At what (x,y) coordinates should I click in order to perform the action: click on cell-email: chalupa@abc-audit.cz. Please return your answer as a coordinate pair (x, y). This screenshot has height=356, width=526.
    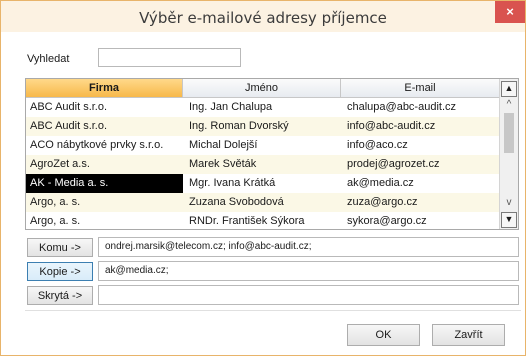
    Looking at the image, I should click on (402, 107).